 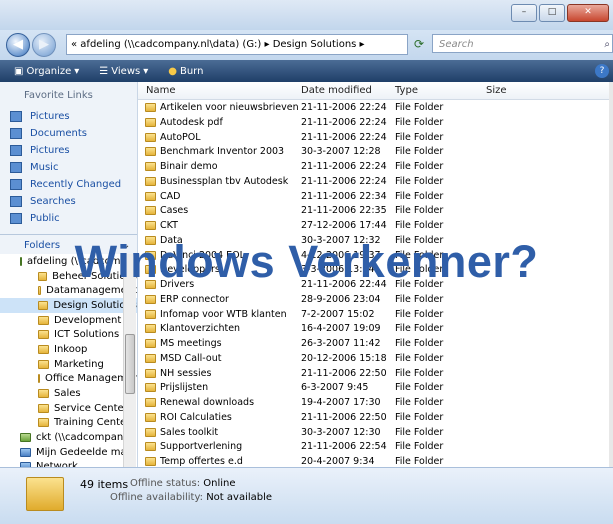 What do you see at coordinates (406, 90) in the screenshot?
I see `column-type: Type` at bounding box center [406, 90].